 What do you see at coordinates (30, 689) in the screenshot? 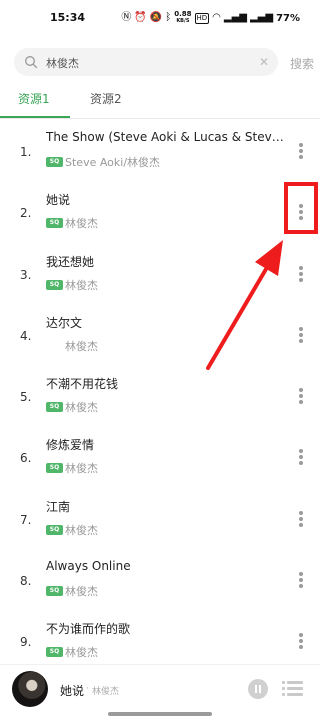
I see `album-cover` at bounding box center [30, 689].